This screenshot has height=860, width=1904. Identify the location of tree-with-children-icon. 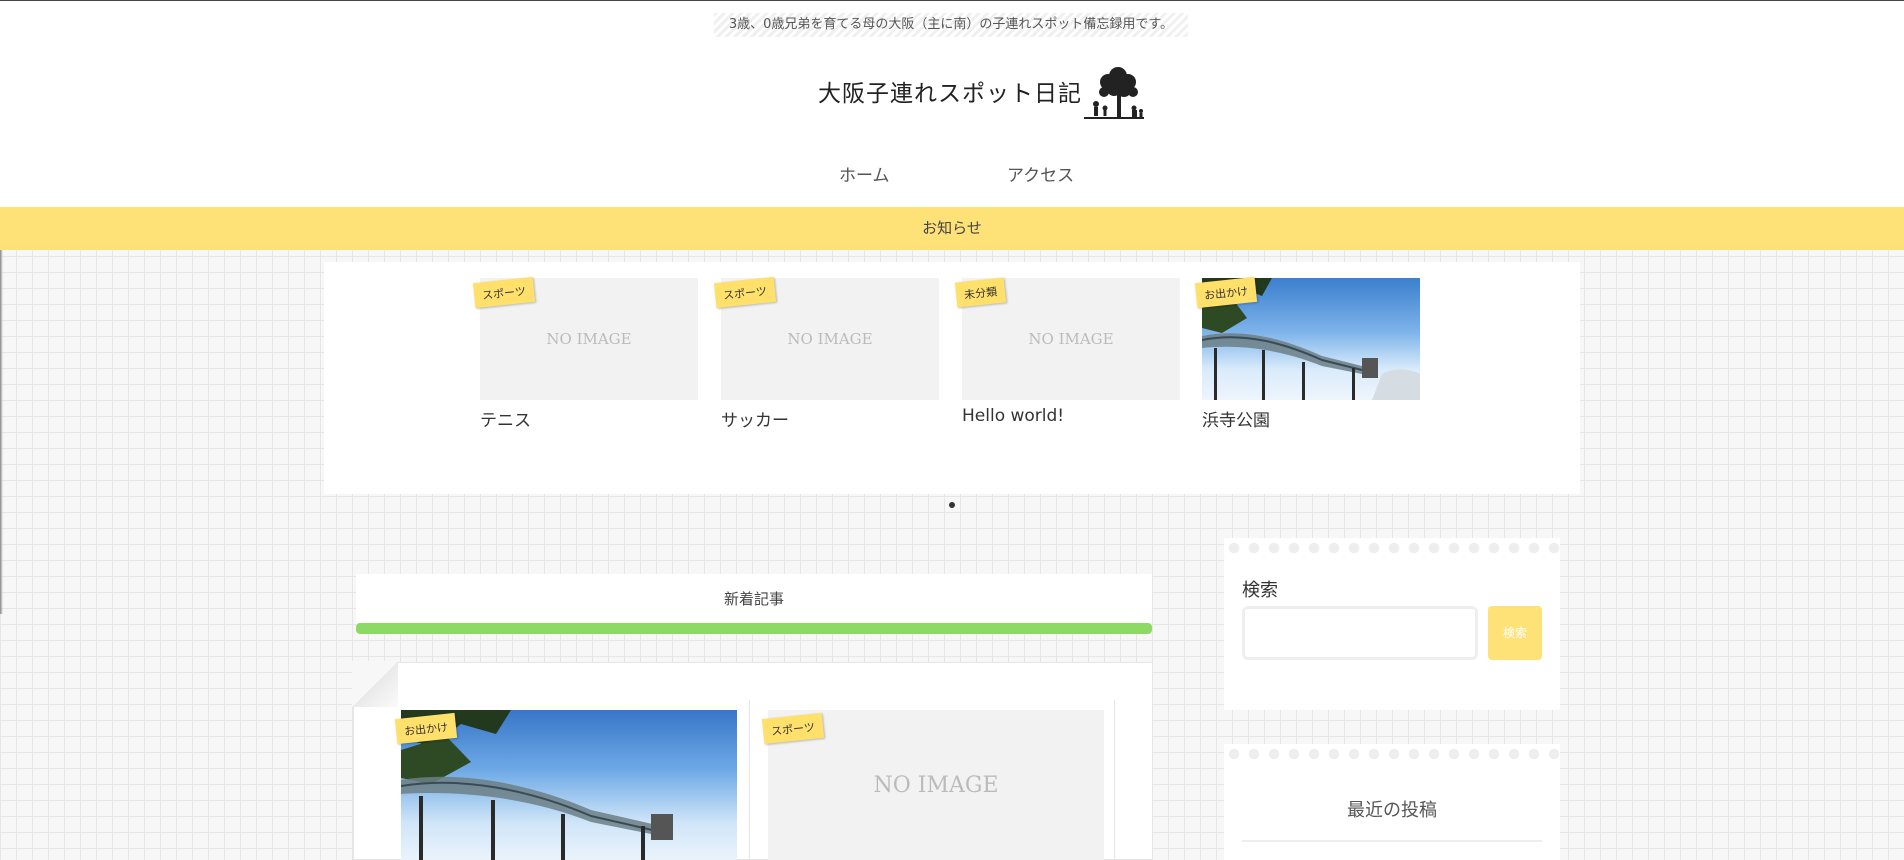
(1114, 93).